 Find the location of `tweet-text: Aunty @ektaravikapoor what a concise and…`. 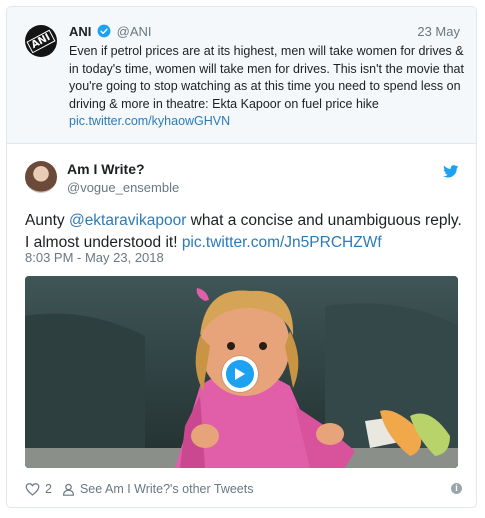

tweet-text: Aunty @ektaravikapoor what a concise and… is located at coordinates (245, 232).